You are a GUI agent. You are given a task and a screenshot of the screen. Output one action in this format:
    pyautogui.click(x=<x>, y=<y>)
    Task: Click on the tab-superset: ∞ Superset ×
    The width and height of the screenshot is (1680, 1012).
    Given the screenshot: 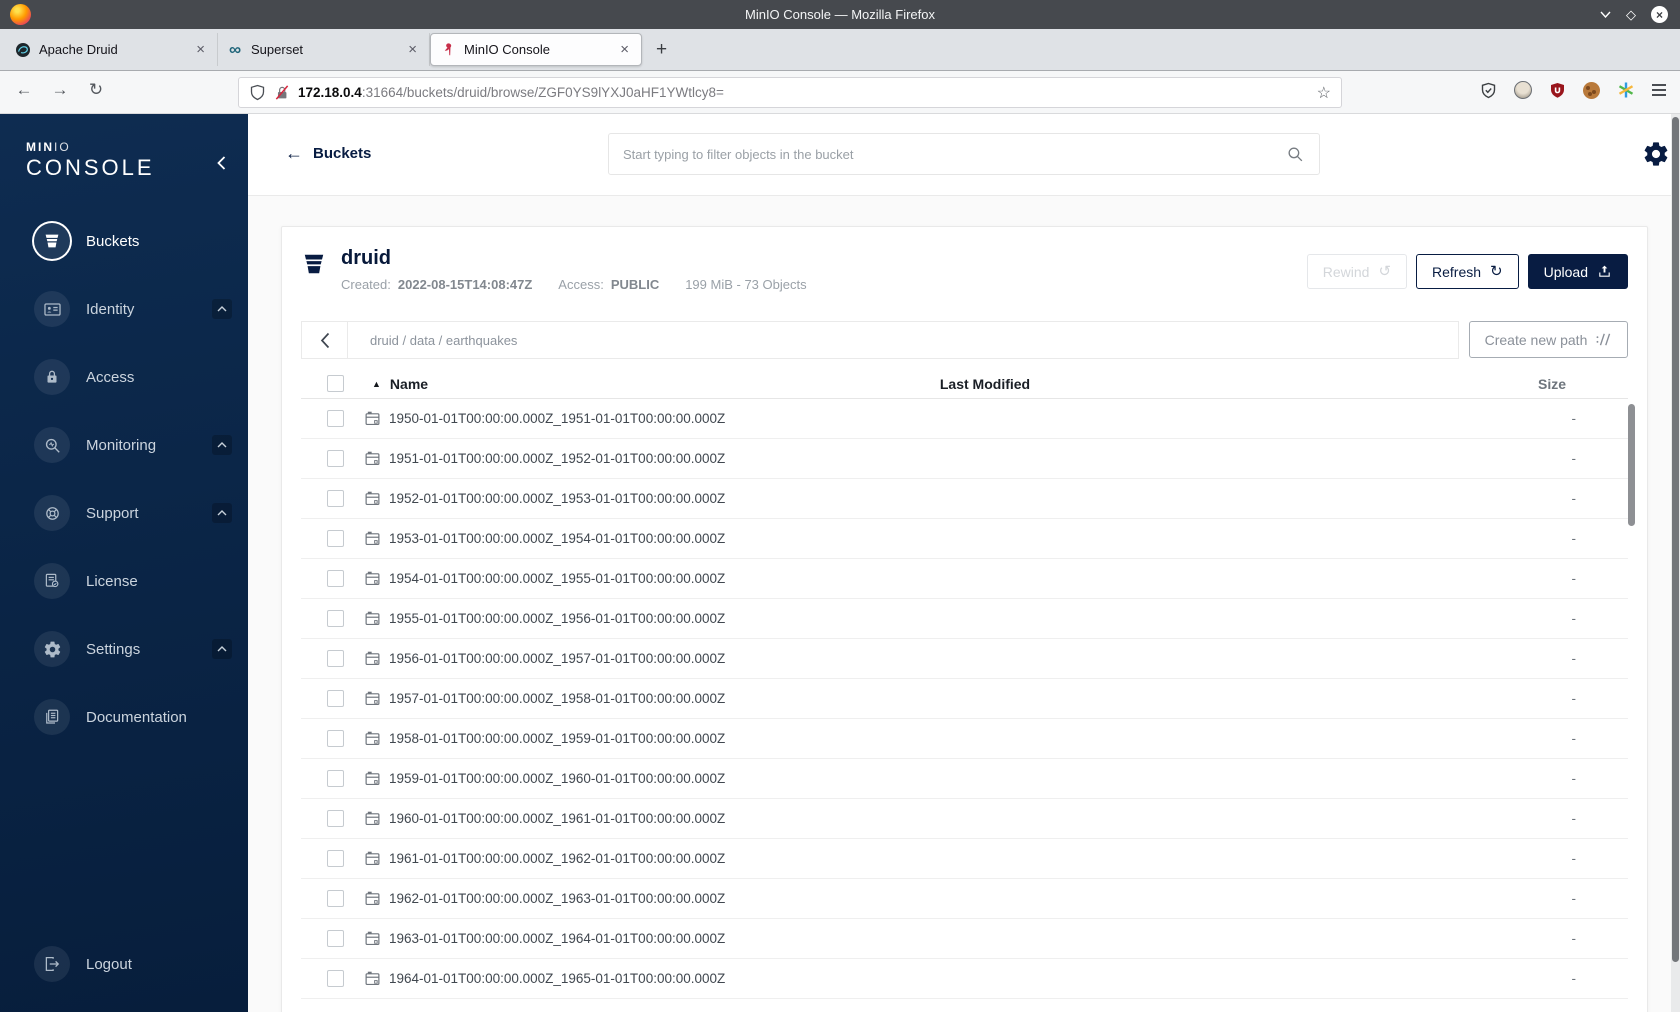 What is the action you would take?
    pyautogui.click(x=324, y=49)
    